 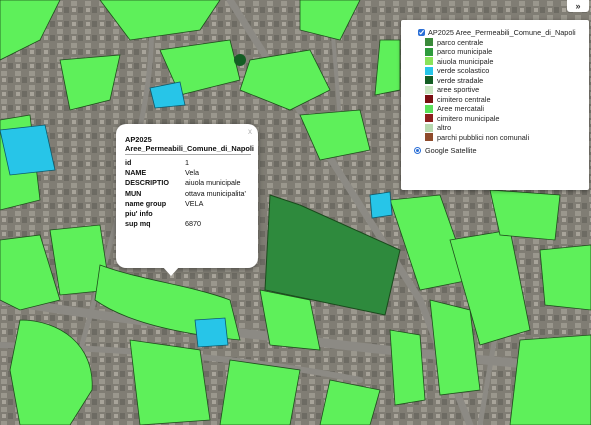 I want to click on popup-title: AP2025 Aree_Permeabili_Comune_di_Napoli, so click(x=189, y=145).